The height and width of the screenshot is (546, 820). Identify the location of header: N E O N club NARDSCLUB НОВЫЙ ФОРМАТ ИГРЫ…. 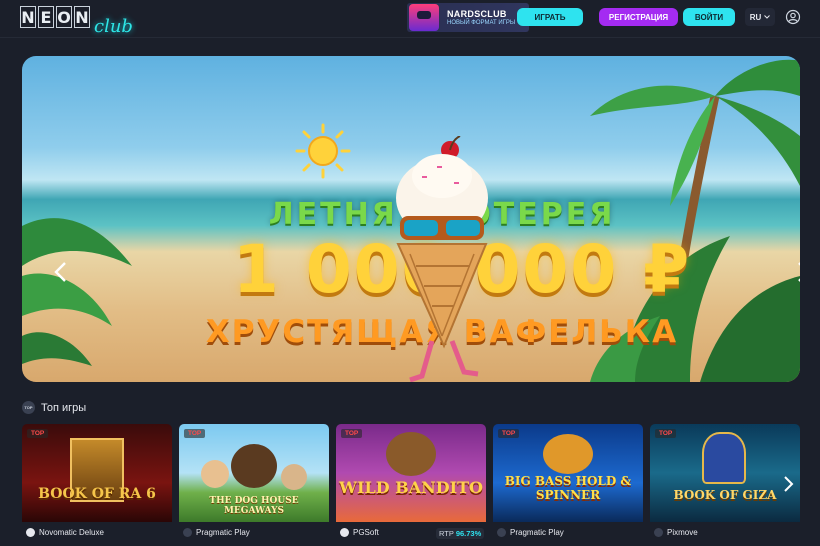
(410, 19).